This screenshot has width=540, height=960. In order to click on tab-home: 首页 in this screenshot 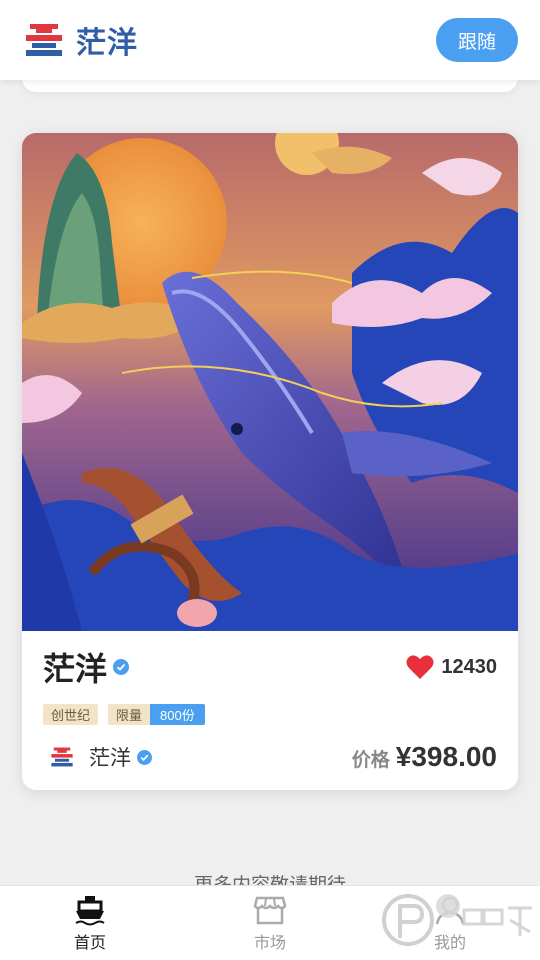, I will do `click(90, 923)`.